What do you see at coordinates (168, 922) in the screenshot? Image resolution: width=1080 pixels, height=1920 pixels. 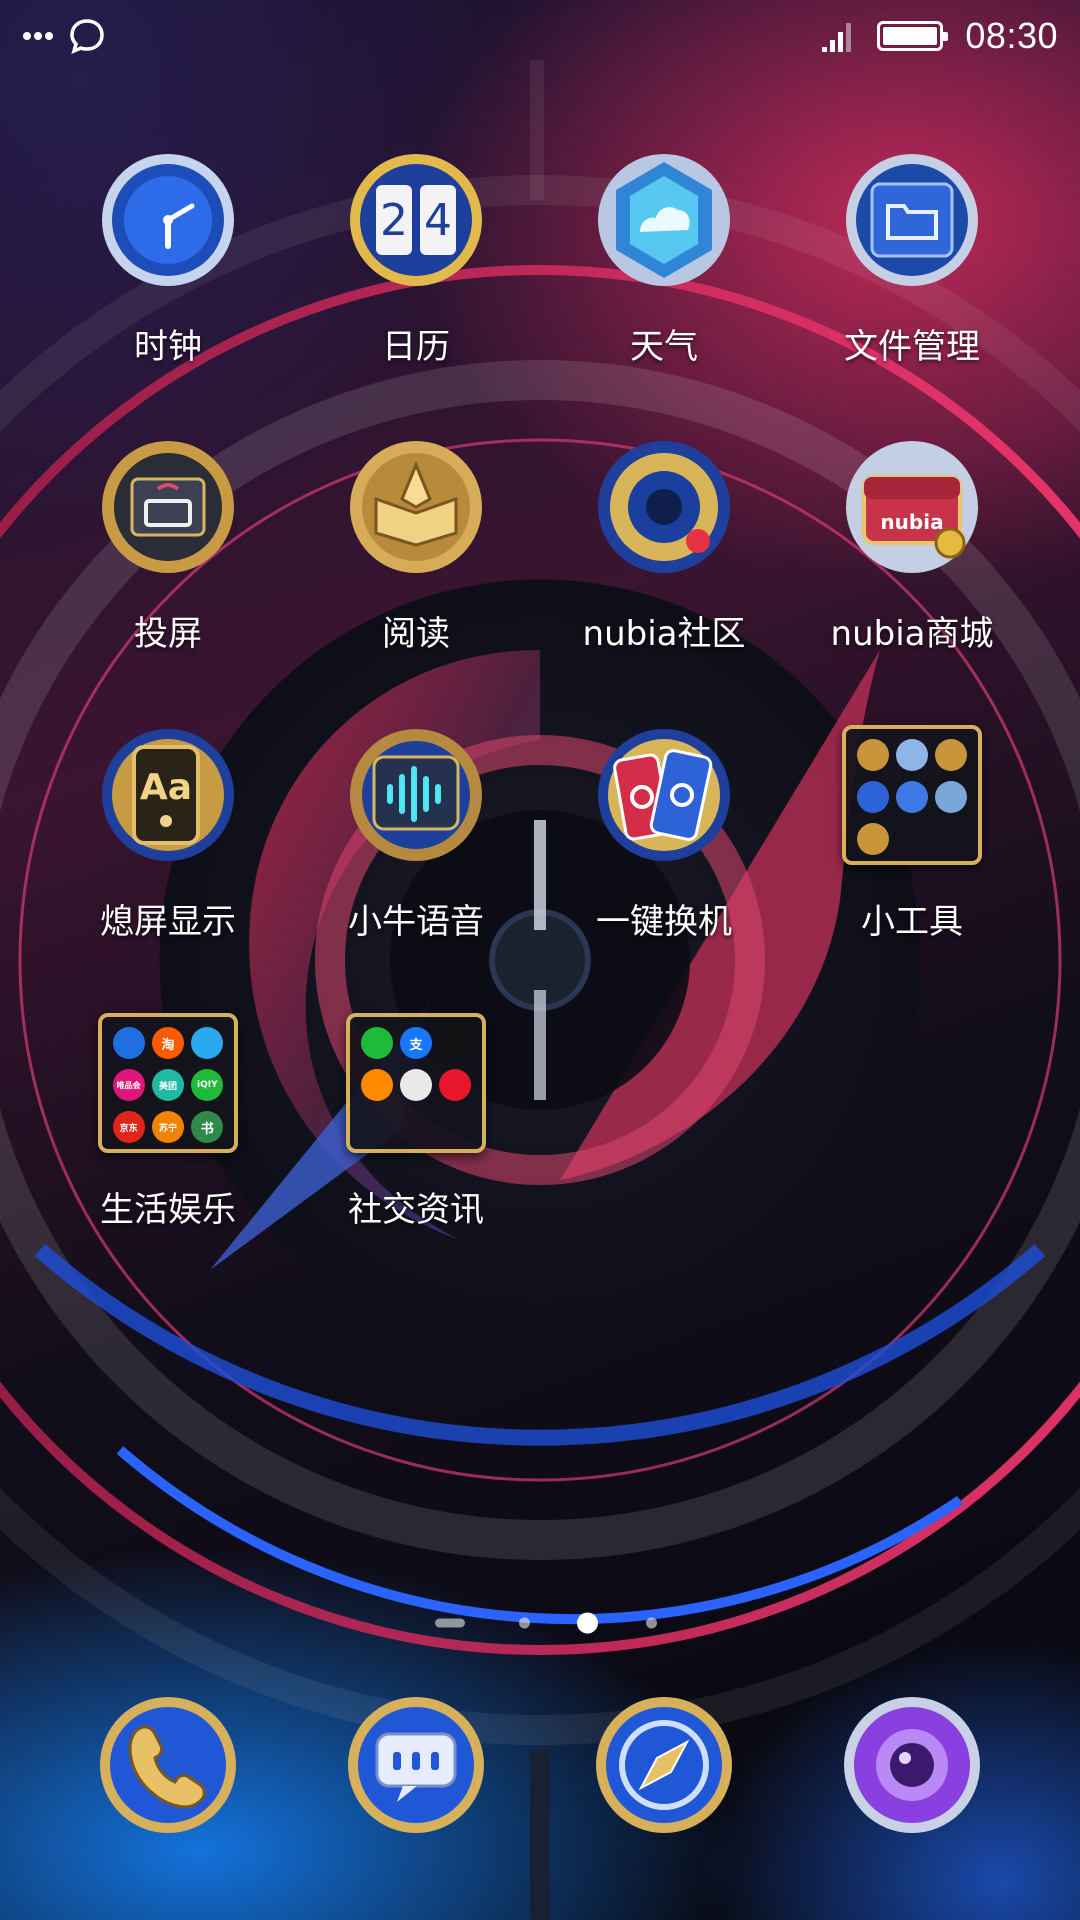 I see `app-label: 熄屏显示` at bounding box center [168, 922].